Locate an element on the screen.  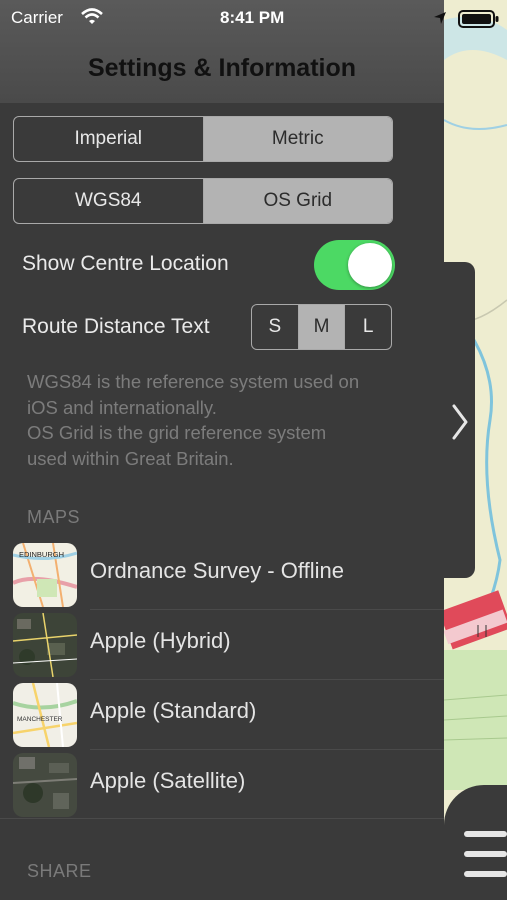
hybrid-map-thumbnail is located at coordinates (45, 645).